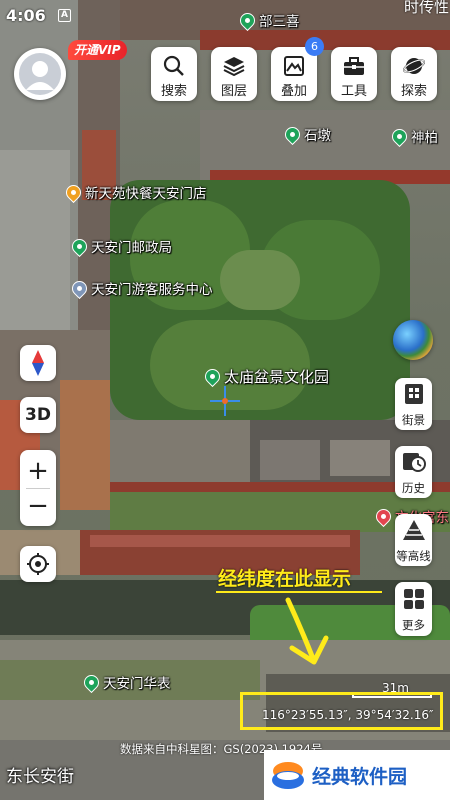 Image resolution: width=450 pixels, height=800 pixels. Describe the element at coordinates (354, 66) in the screenshot. I see `toolbox-icon` at that location.